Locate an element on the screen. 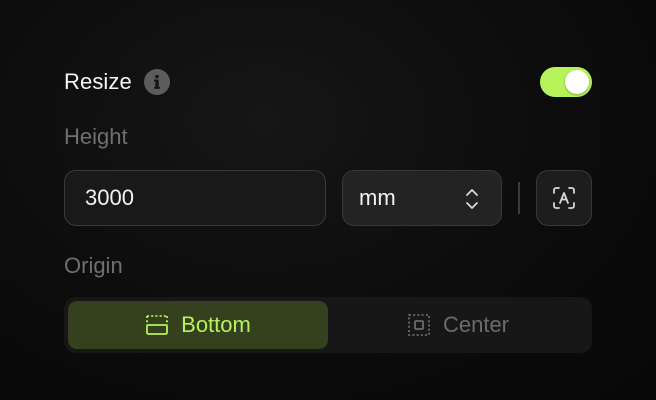  unit-value: mm is located at coordinates (377, 197).